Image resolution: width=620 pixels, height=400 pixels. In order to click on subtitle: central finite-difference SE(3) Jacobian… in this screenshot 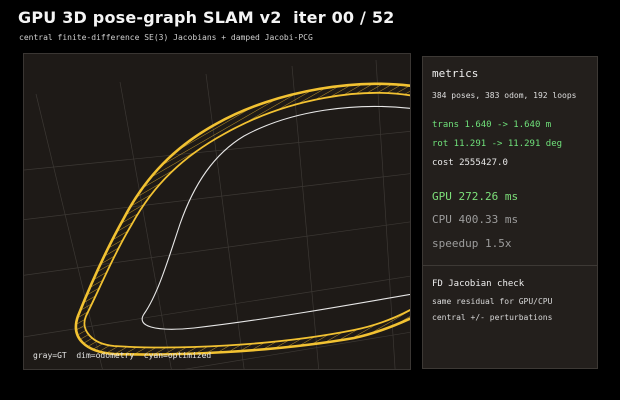, I will do `click(166, 37)`.